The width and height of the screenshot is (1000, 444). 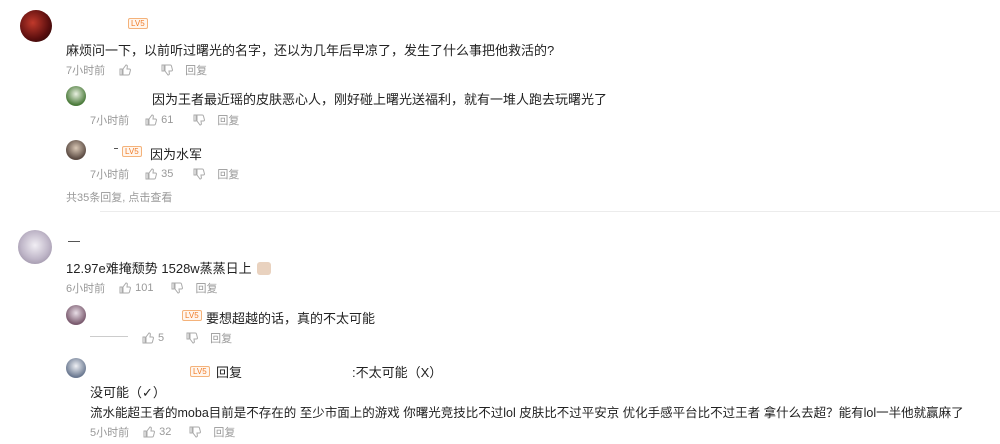 I want to click on reply-meta: 7小时前 35 回复, so click(x=164, y=174).